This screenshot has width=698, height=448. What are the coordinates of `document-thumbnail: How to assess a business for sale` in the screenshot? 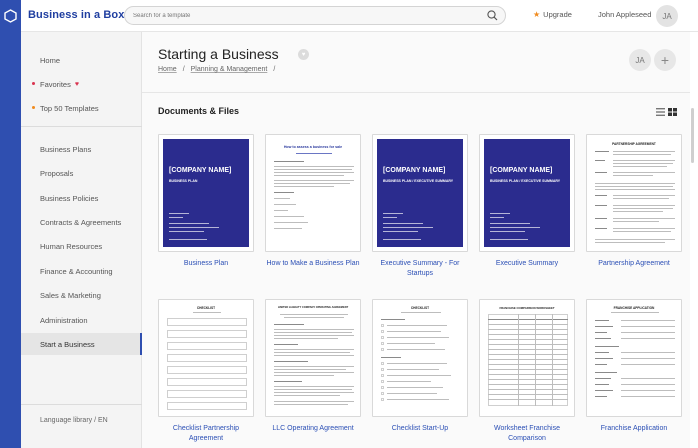 It's located at (313, 193).